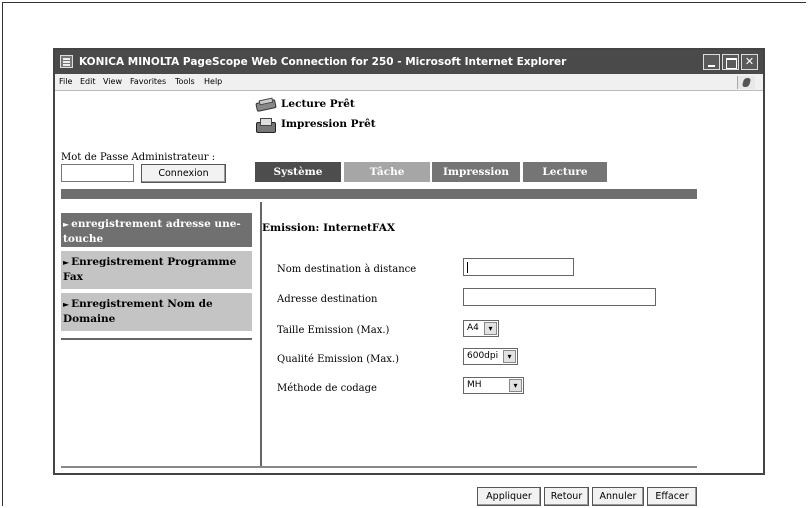  Describe the element at coordinates (565, 172) in the screenshot. I see `tab-lecture: Lecture` at that location.